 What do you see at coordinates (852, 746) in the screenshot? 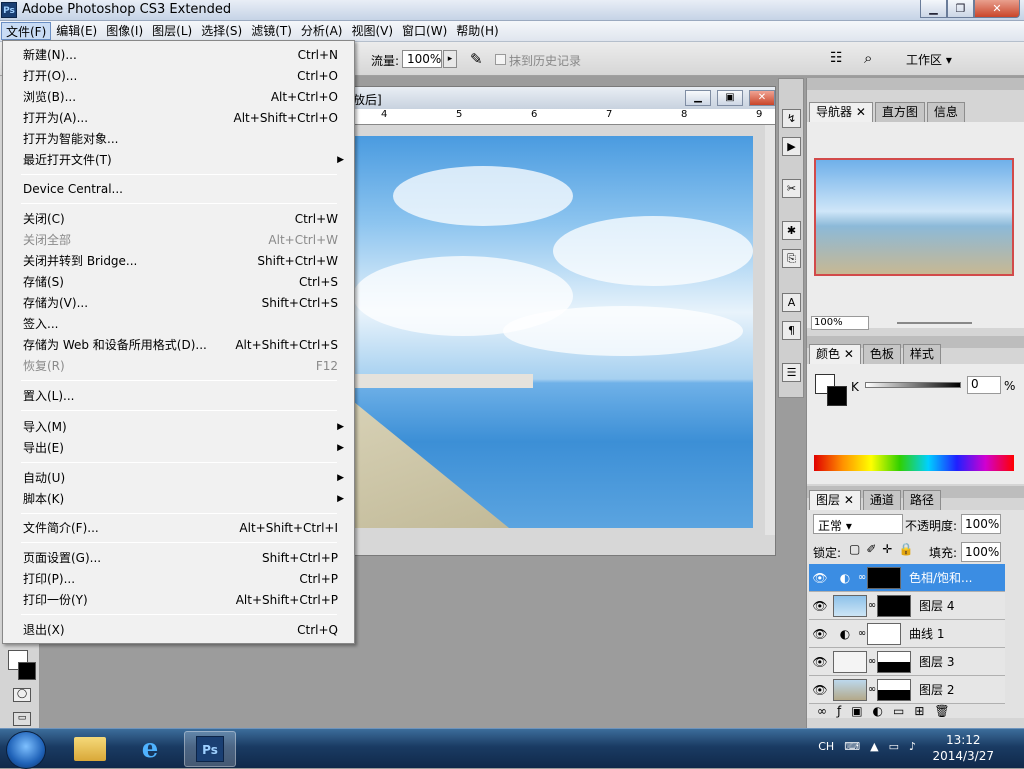
I see `keyboard-icon: ⌨` at bounding box center [852, 746].